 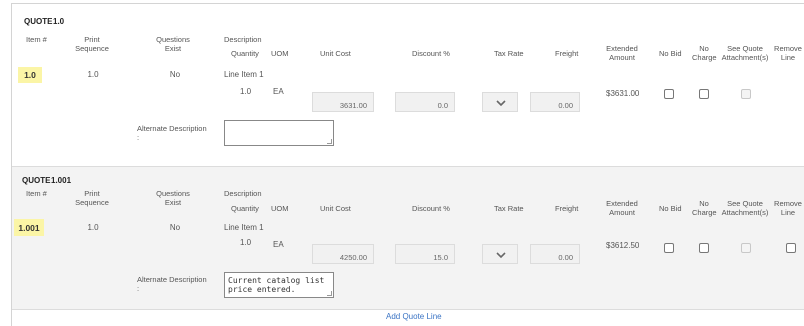 I want to click on remove-line-checkbox, so click(x=791, y=248).